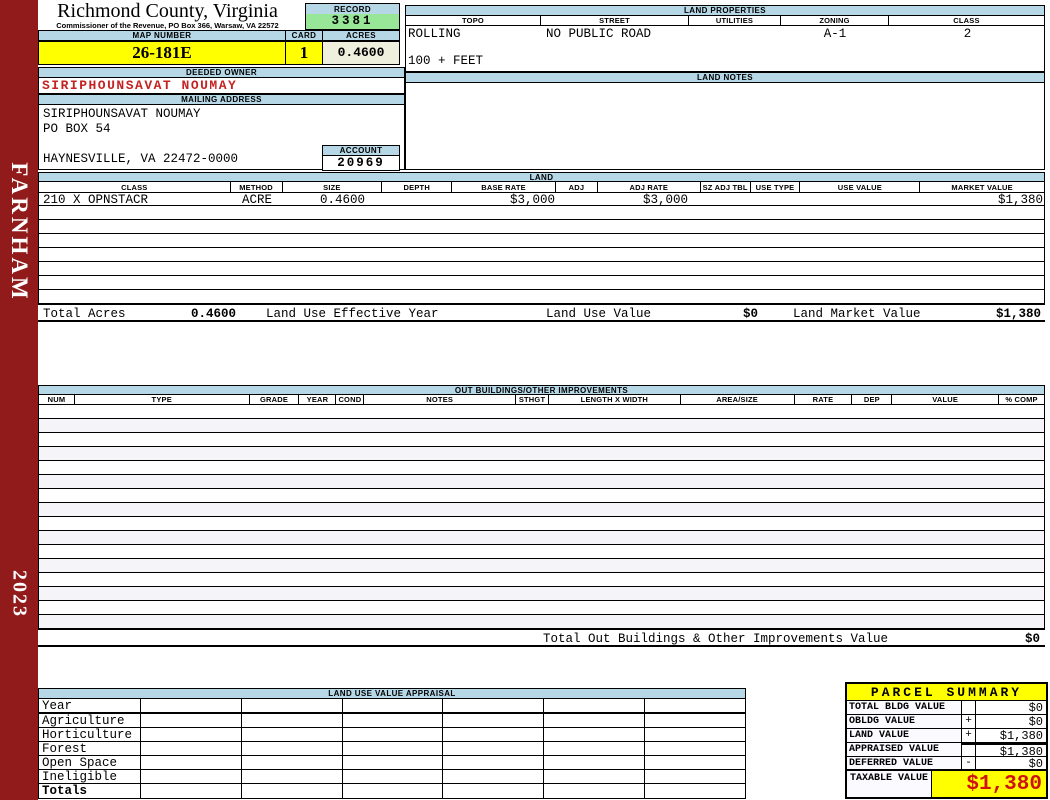 The width and height of the screenshot is (1050, 800). What do you see at coordinates (738, 399) in the screenshot?
I see `out-buildings-header-cell: AREA/SIZE` at bounding box center [738, 399].